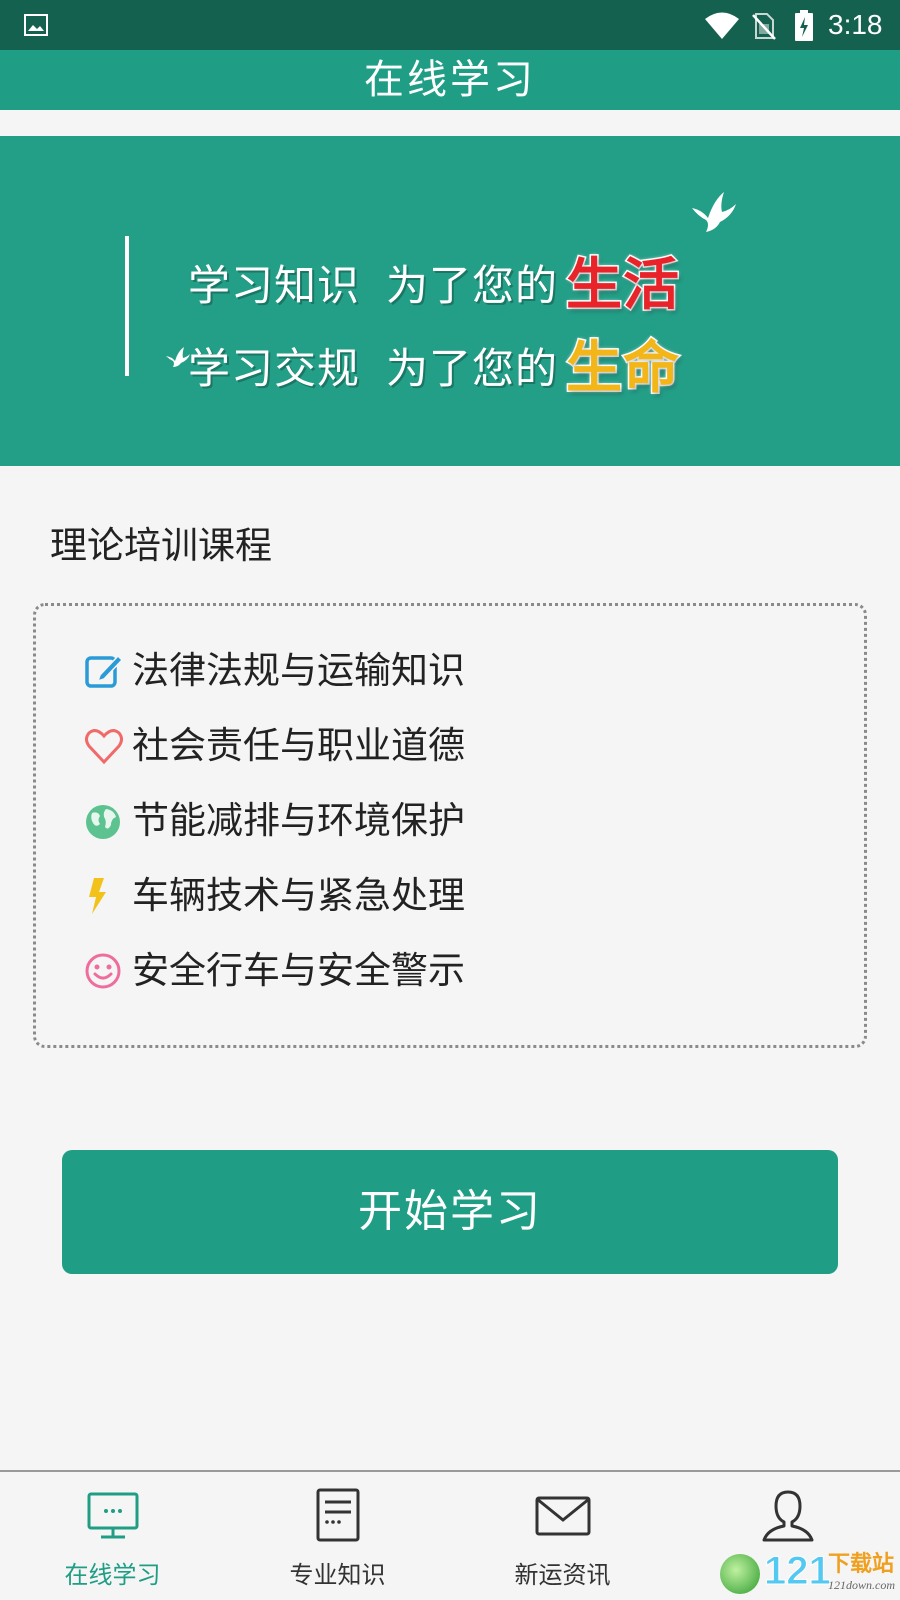 This screenshot has height=1600, width=900. I want to click on nav-tab-news: 新运资讯, so click(562, 1536).